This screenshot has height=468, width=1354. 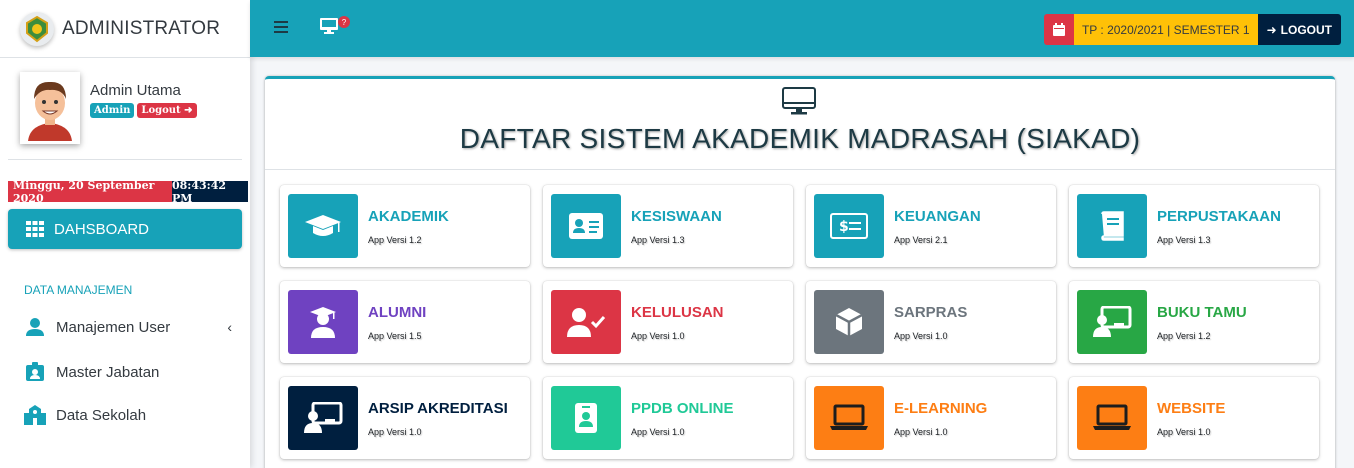 What do you see at coordinates (395, 335) in the screenshot?
I see `app-version: App Versi 1.5` at bounding box center [395, 335].